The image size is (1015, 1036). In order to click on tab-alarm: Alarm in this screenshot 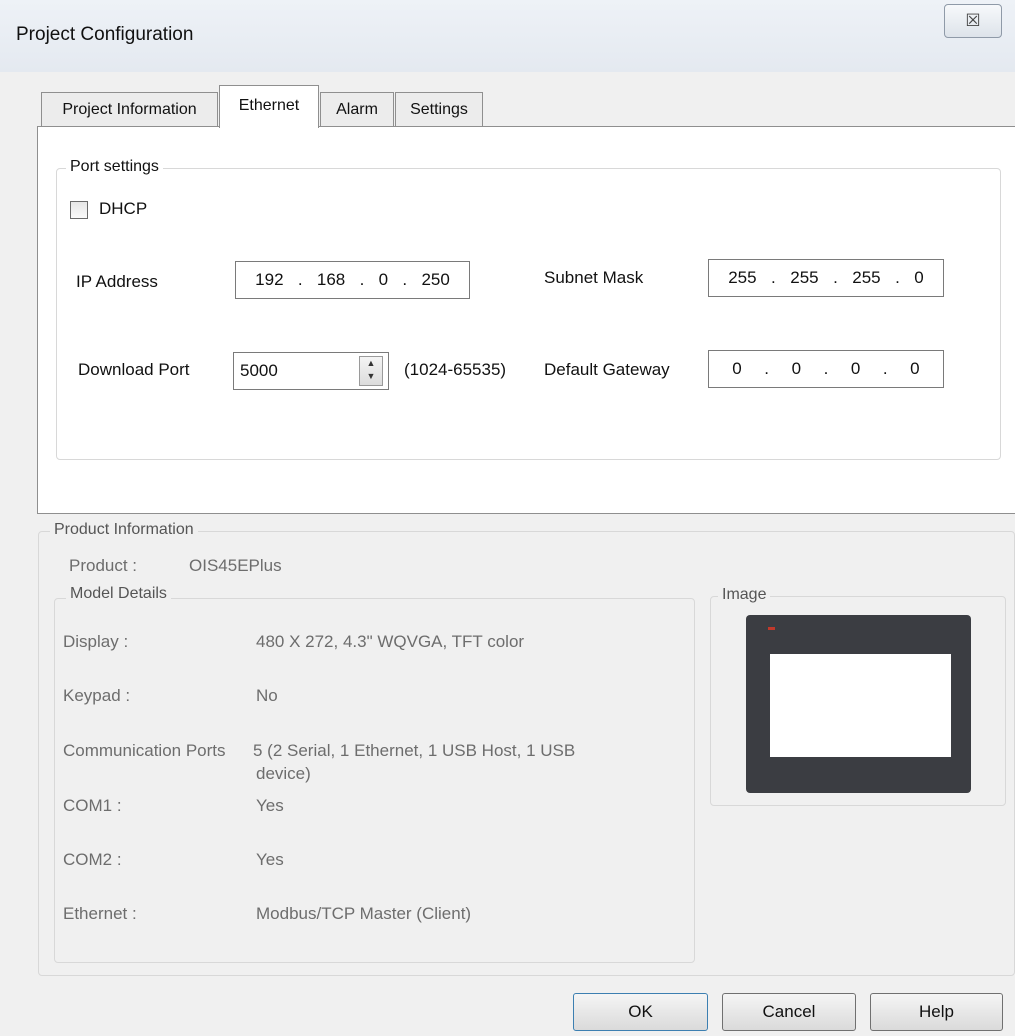, I will do `click(357, 109)`.